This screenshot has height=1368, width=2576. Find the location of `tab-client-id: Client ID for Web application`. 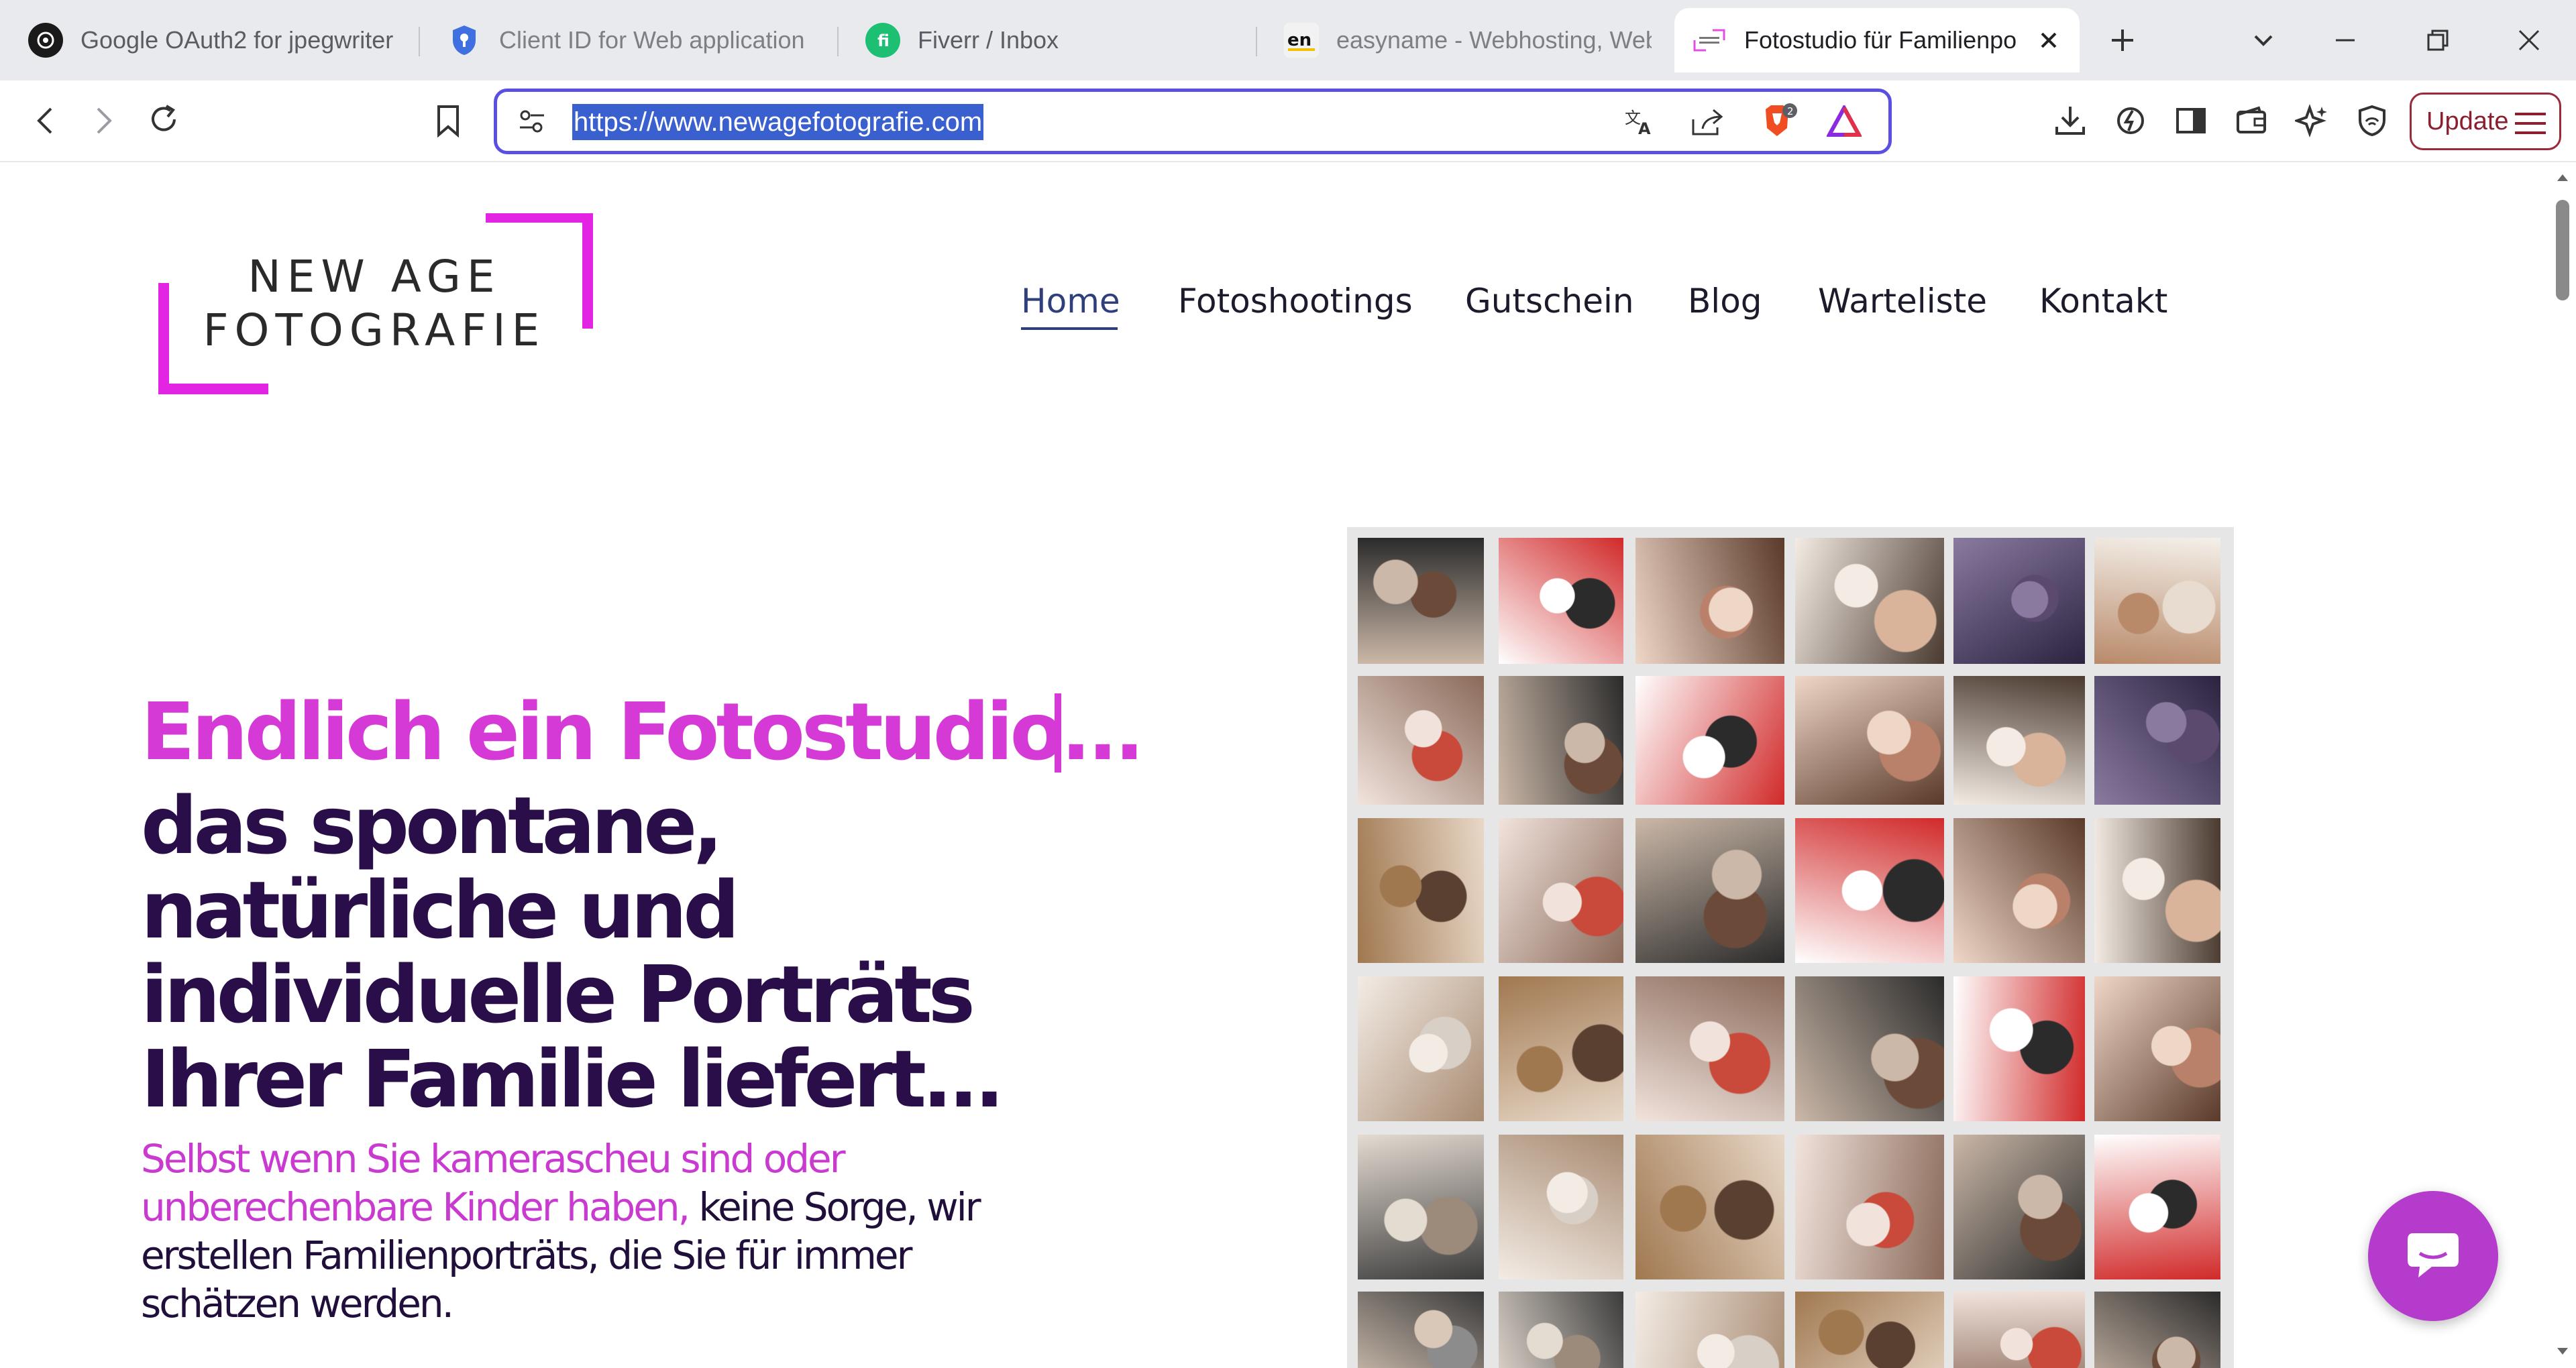

tab-client-id: Client ID for Web application is located at coordinates (630, 40).